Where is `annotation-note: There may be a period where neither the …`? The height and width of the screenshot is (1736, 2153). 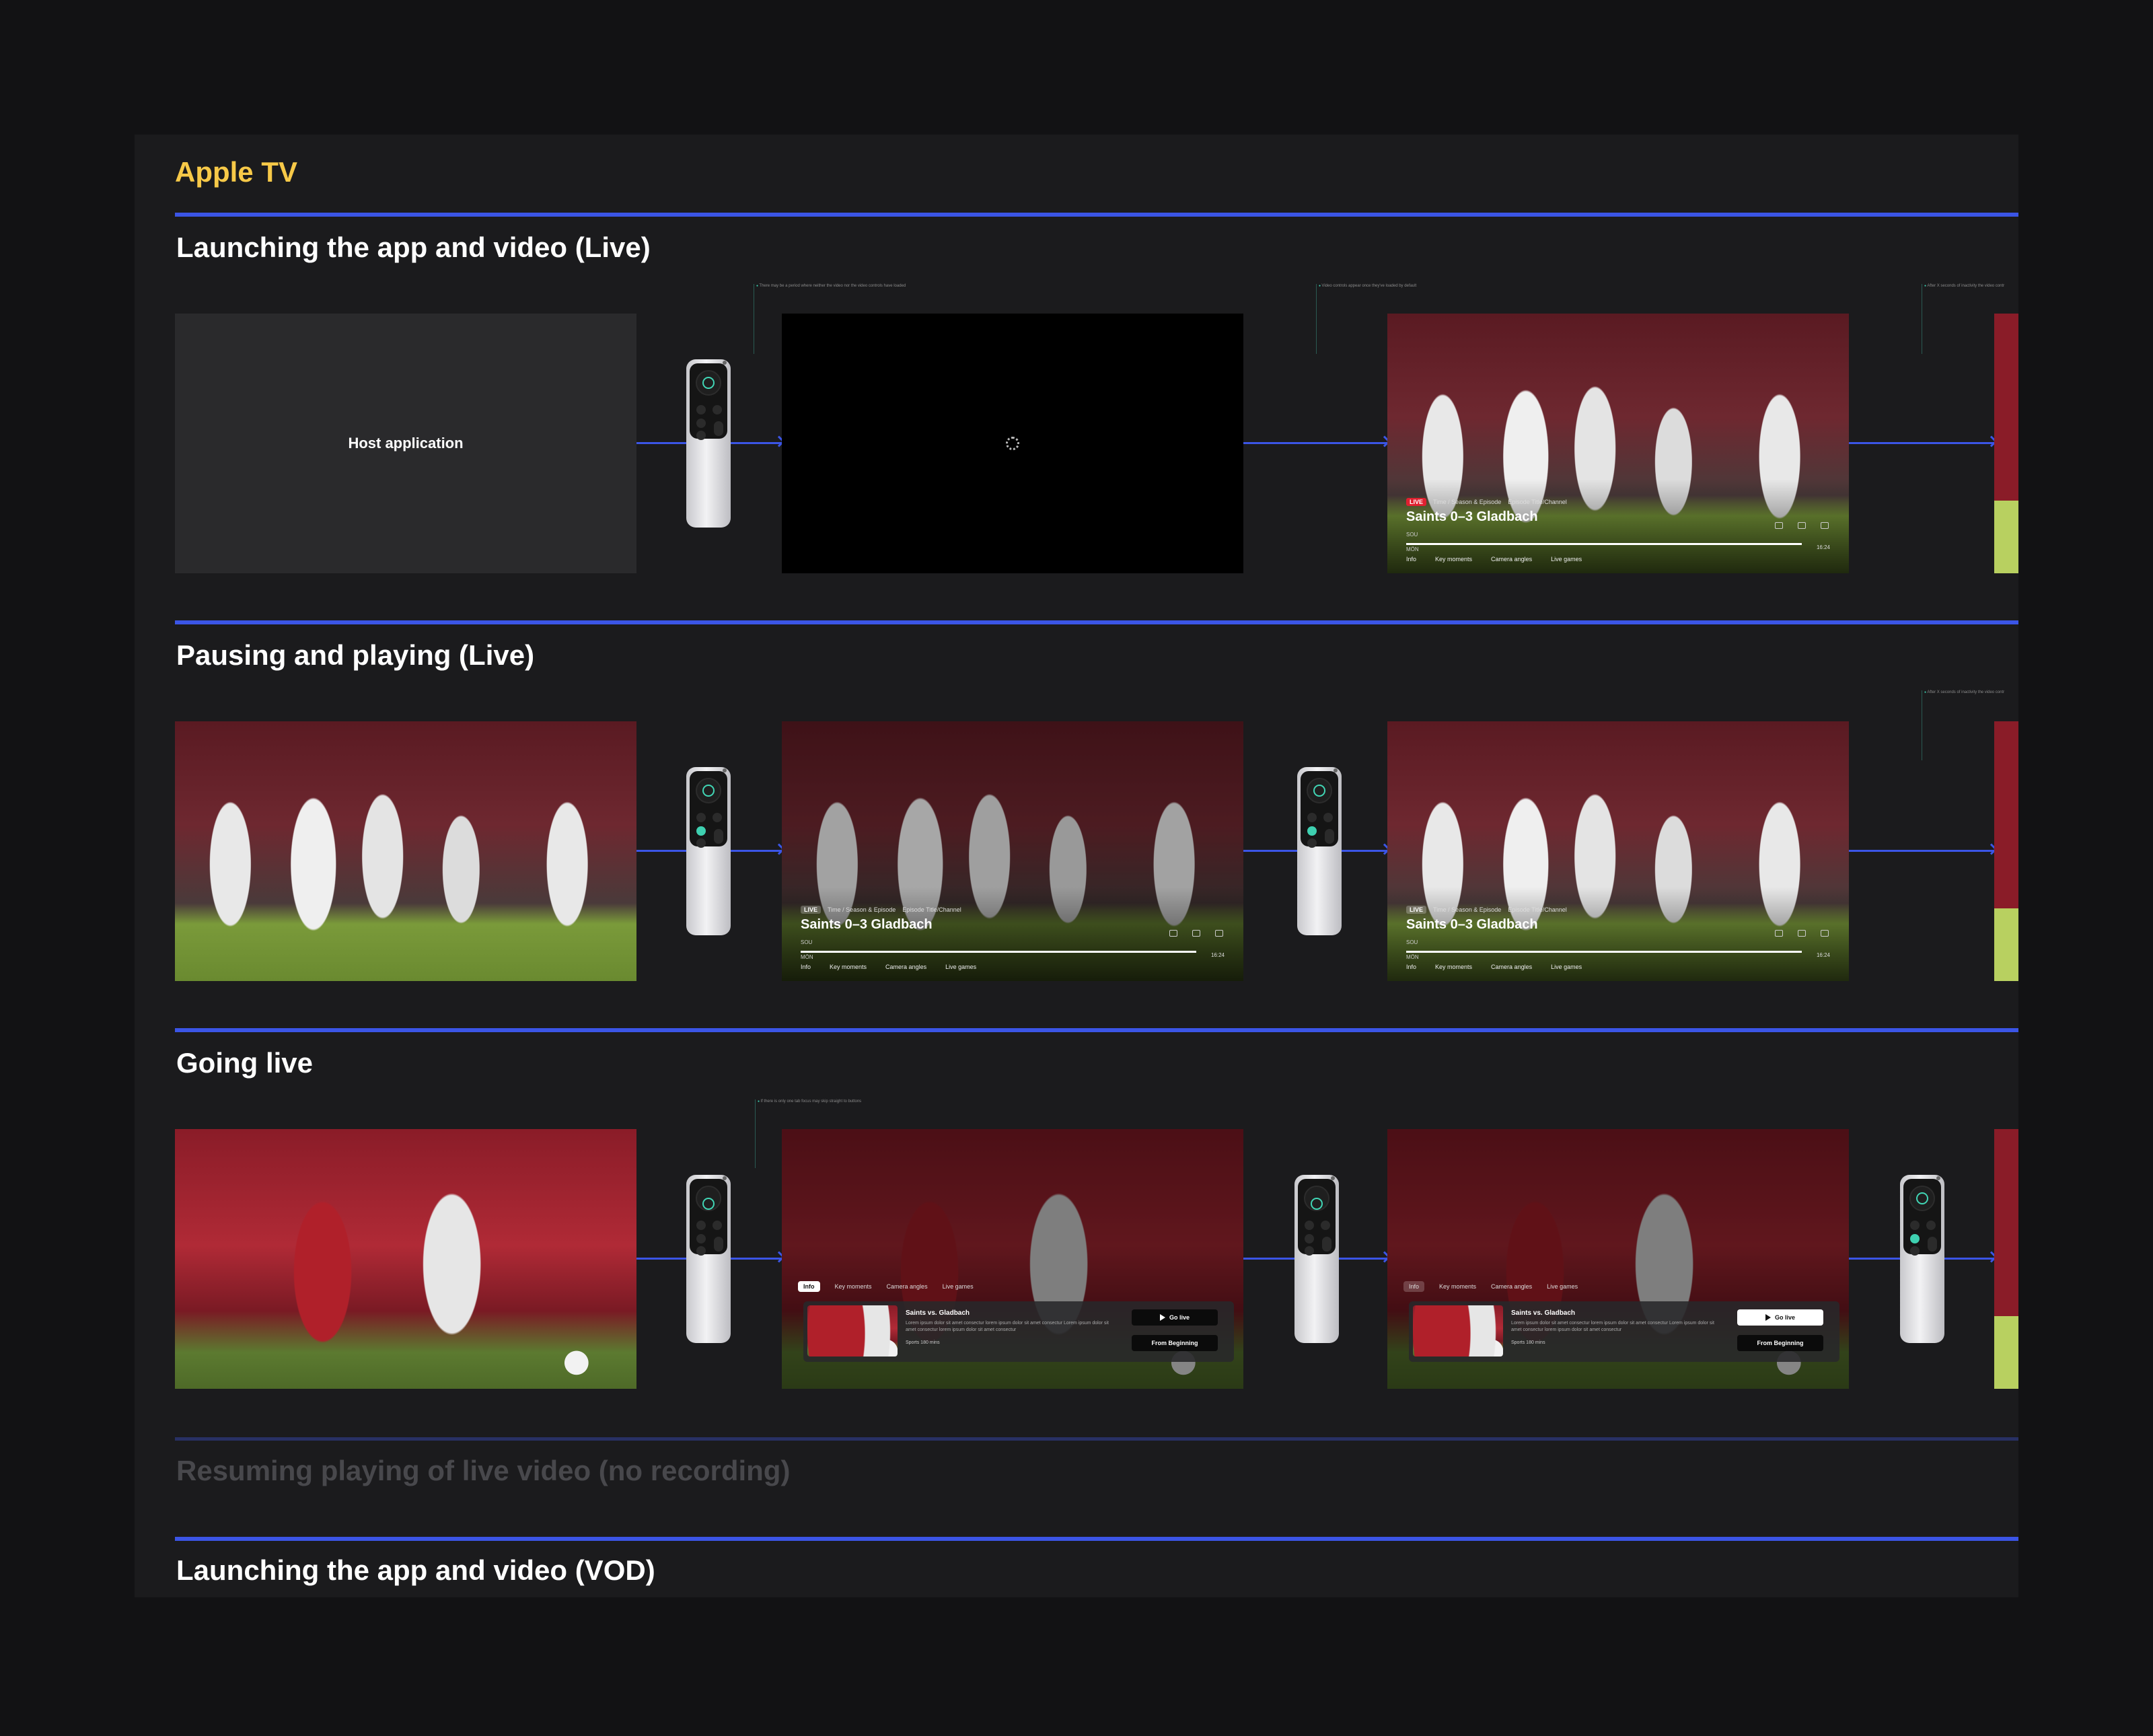 annotation-note: There may be a period where neither the … is located at coordinates (831, 286).